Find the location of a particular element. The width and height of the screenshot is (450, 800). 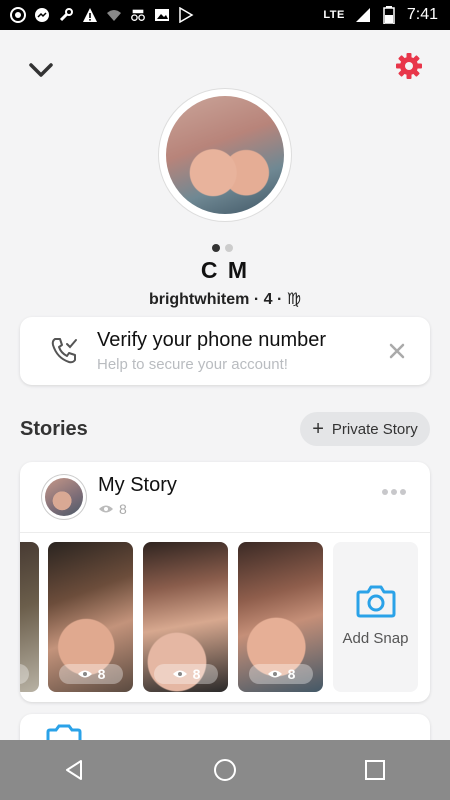

private-story-button: + Private Story is located at coordinates (365, 429).